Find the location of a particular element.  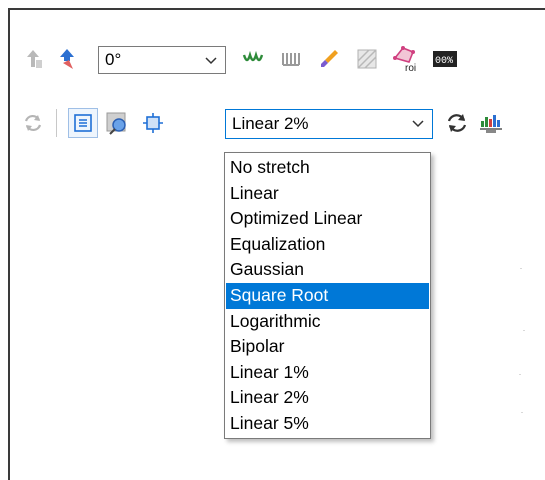

stretch-select: Linear 2% is located at coordinates (329, 124).